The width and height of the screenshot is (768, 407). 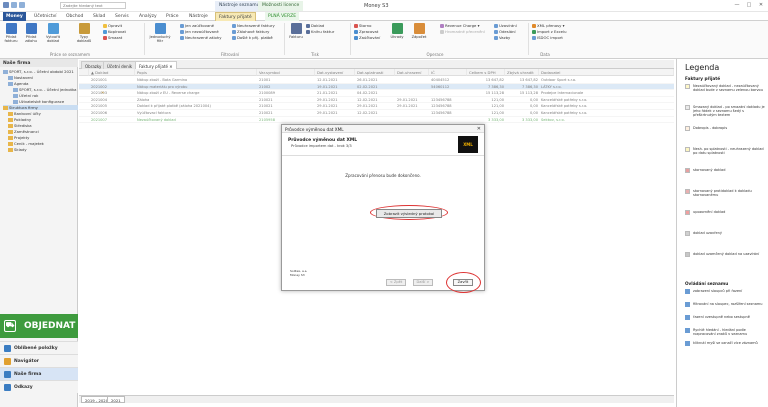 What do you see at coordinates (548, 25) in the screenshot?
I see `xml-transfers-button: XML přenosy ▾` at bounding box center [548, 25].